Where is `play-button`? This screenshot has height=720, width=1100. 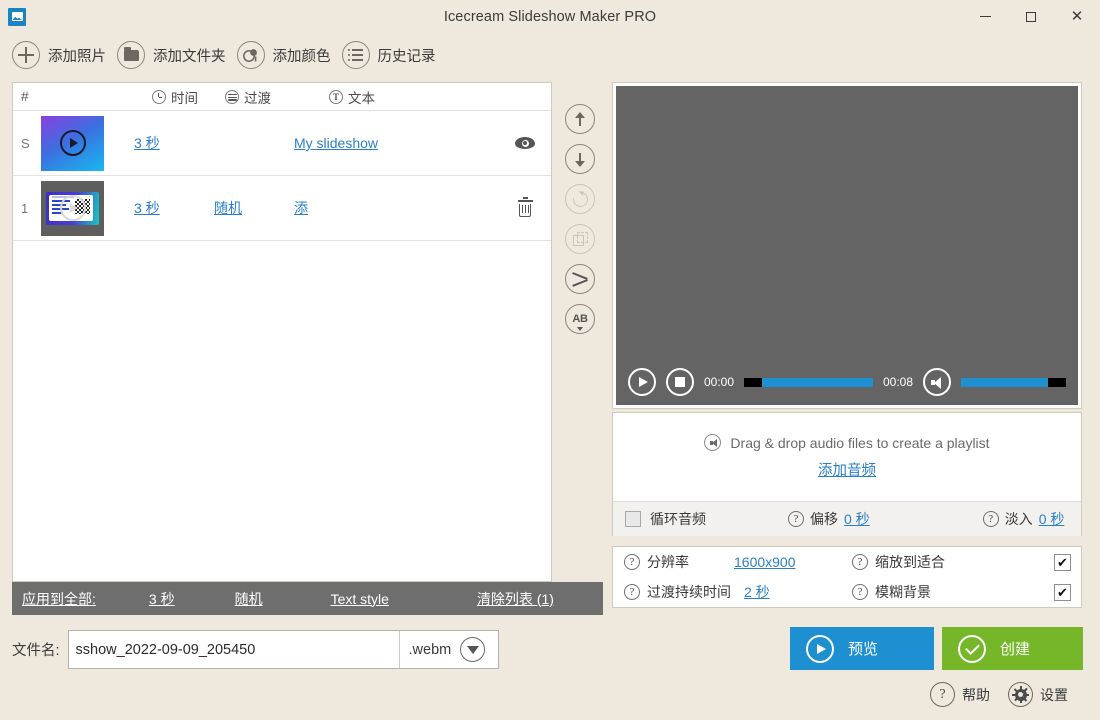 play-button is located at coordinates (642, 382).